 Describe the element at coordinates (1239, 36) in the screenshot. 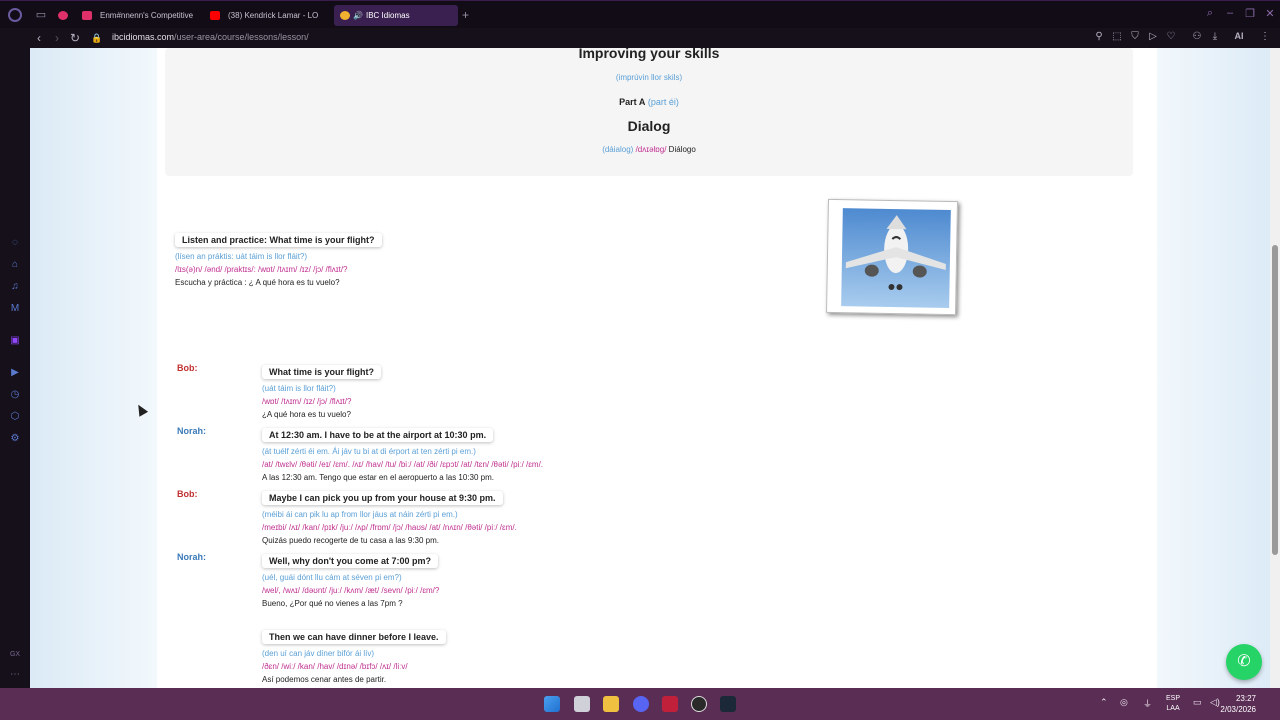

I see `ai-button: AI` at that location.